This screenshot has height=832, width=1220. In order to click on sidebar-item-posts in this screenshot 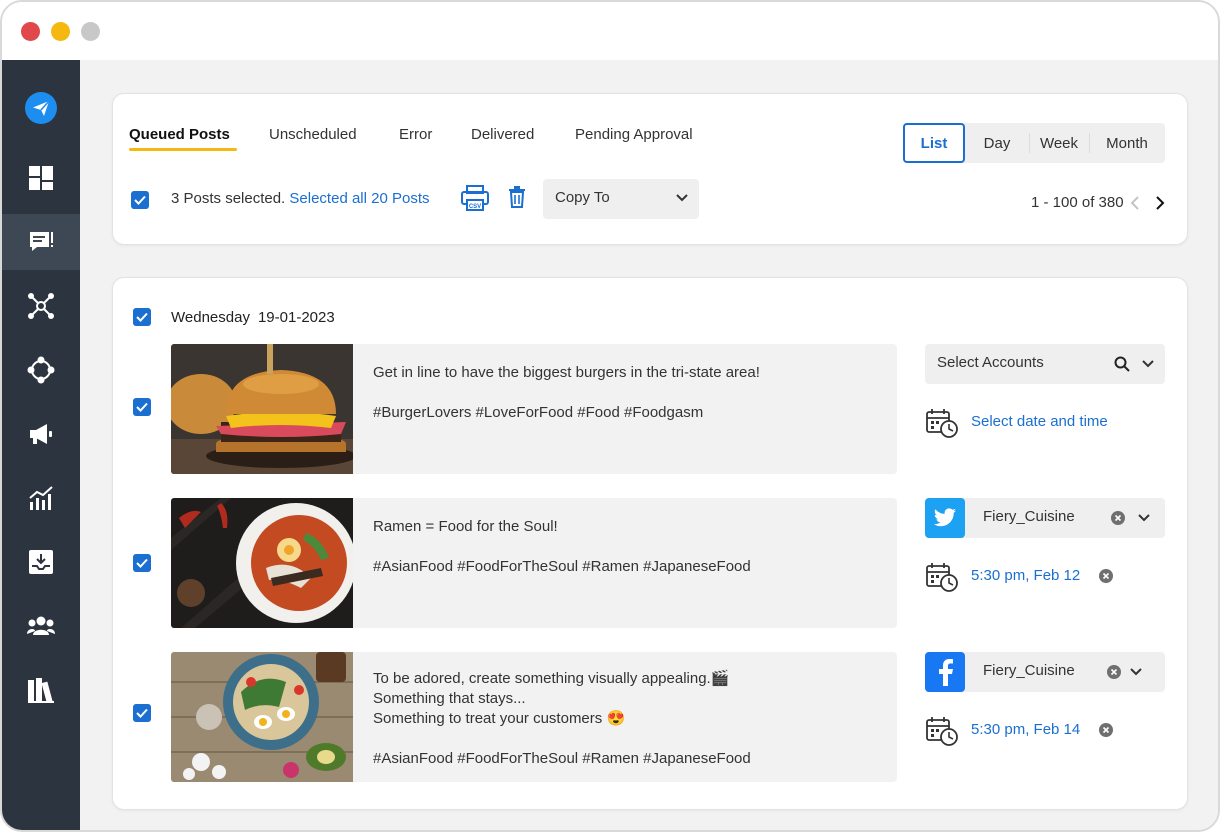, I will do `click(41, 242)`.